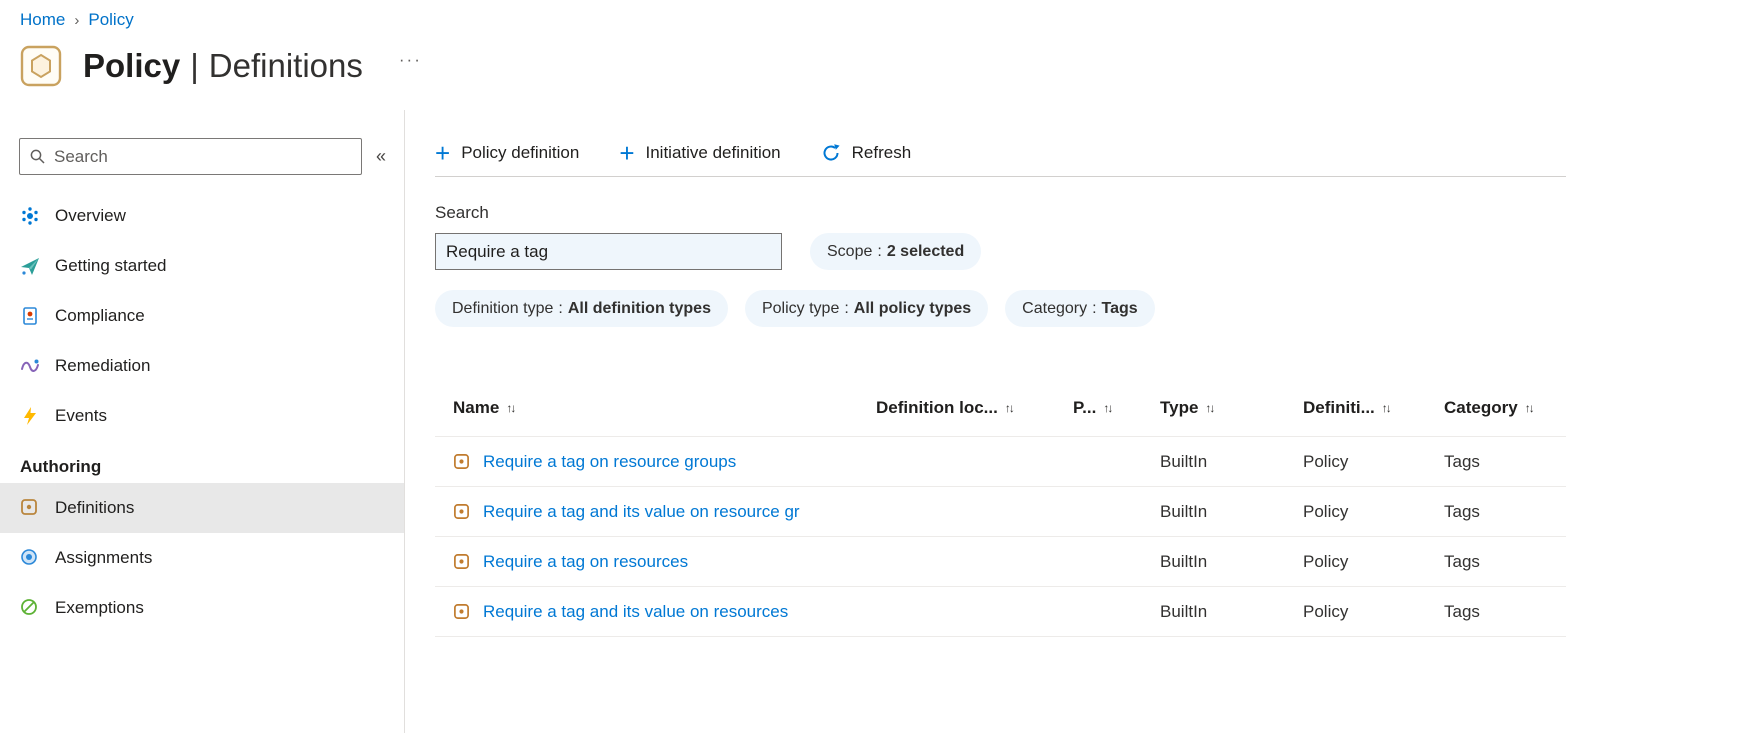 The height and width of the screenshot is (743, 1742). Describe the element at coordinates (866, 308) in the screenshot. I see `policy-type-filter-pill: Policy type : All policy types` at that location.